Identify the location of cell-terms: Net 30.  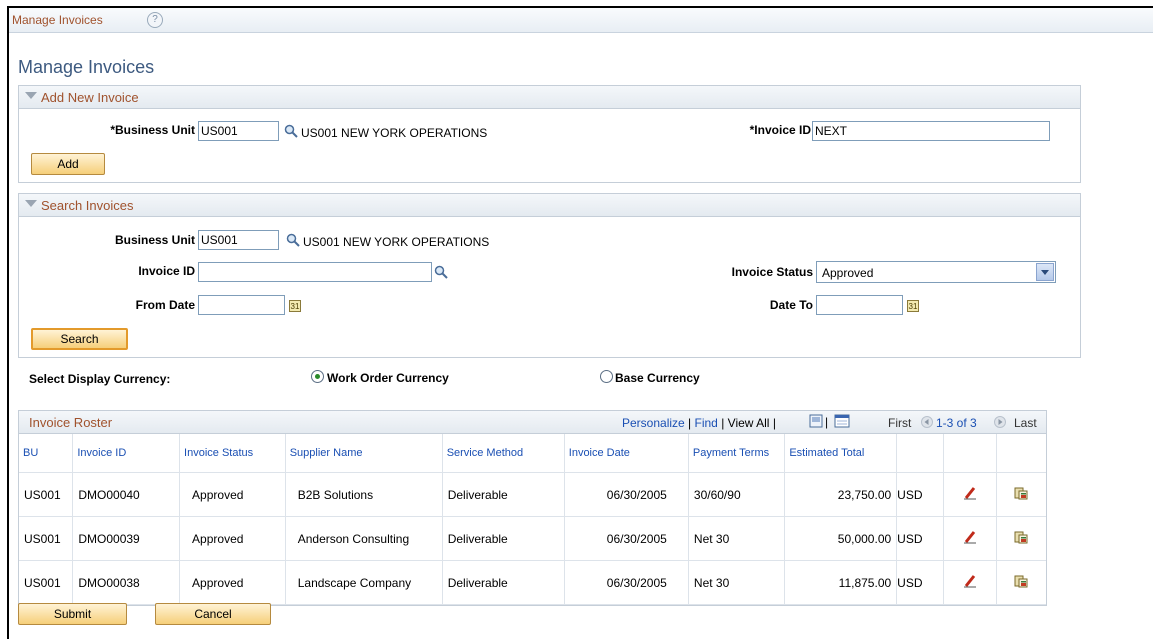
(737, 538).